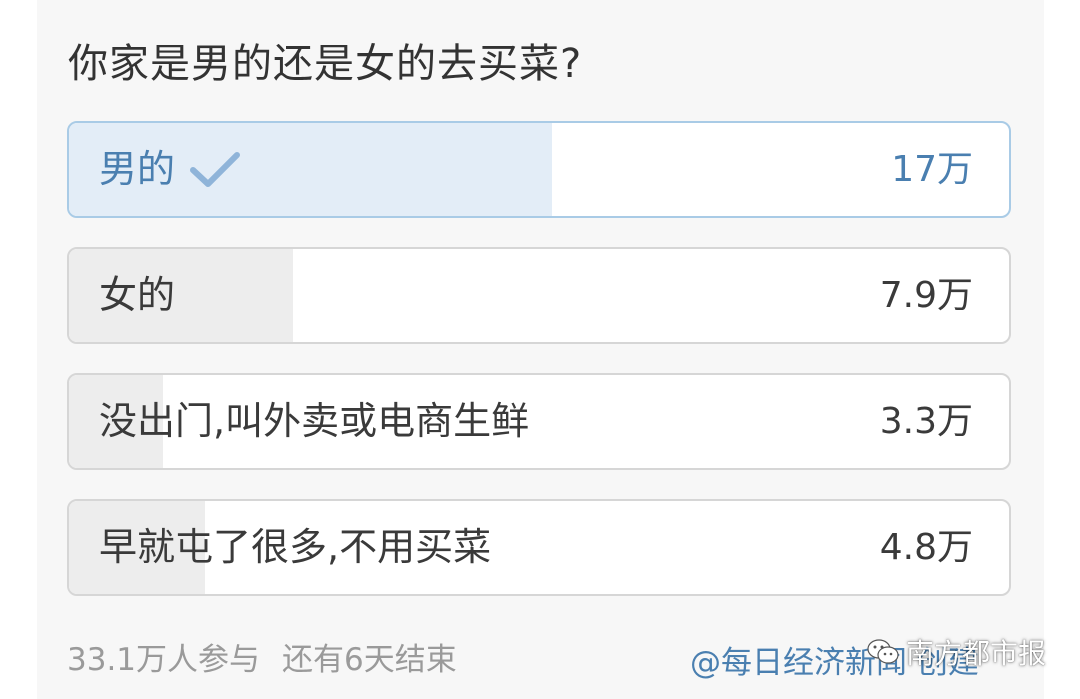 This screenshot has height=699, width=1080. I want to click on time-remaining: 还有6天结束, so click(369, 660).